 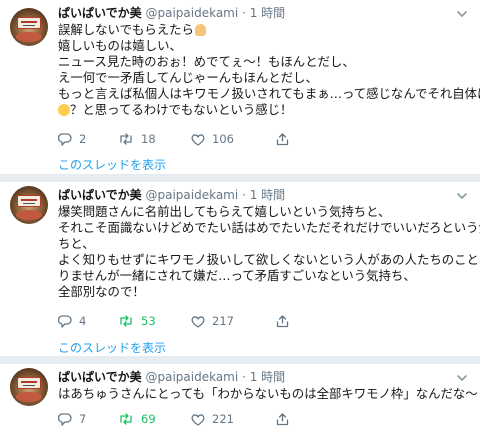 What do you see at coordinates (83, 419) in the screenshot?
I see `reply-count: 7` at bounding box center [83, 419].